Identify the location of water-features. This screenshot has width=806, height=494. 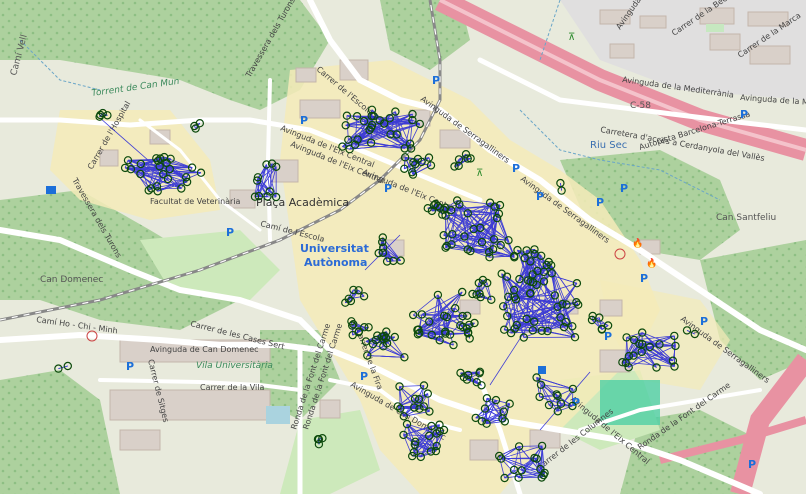
(278, 415).